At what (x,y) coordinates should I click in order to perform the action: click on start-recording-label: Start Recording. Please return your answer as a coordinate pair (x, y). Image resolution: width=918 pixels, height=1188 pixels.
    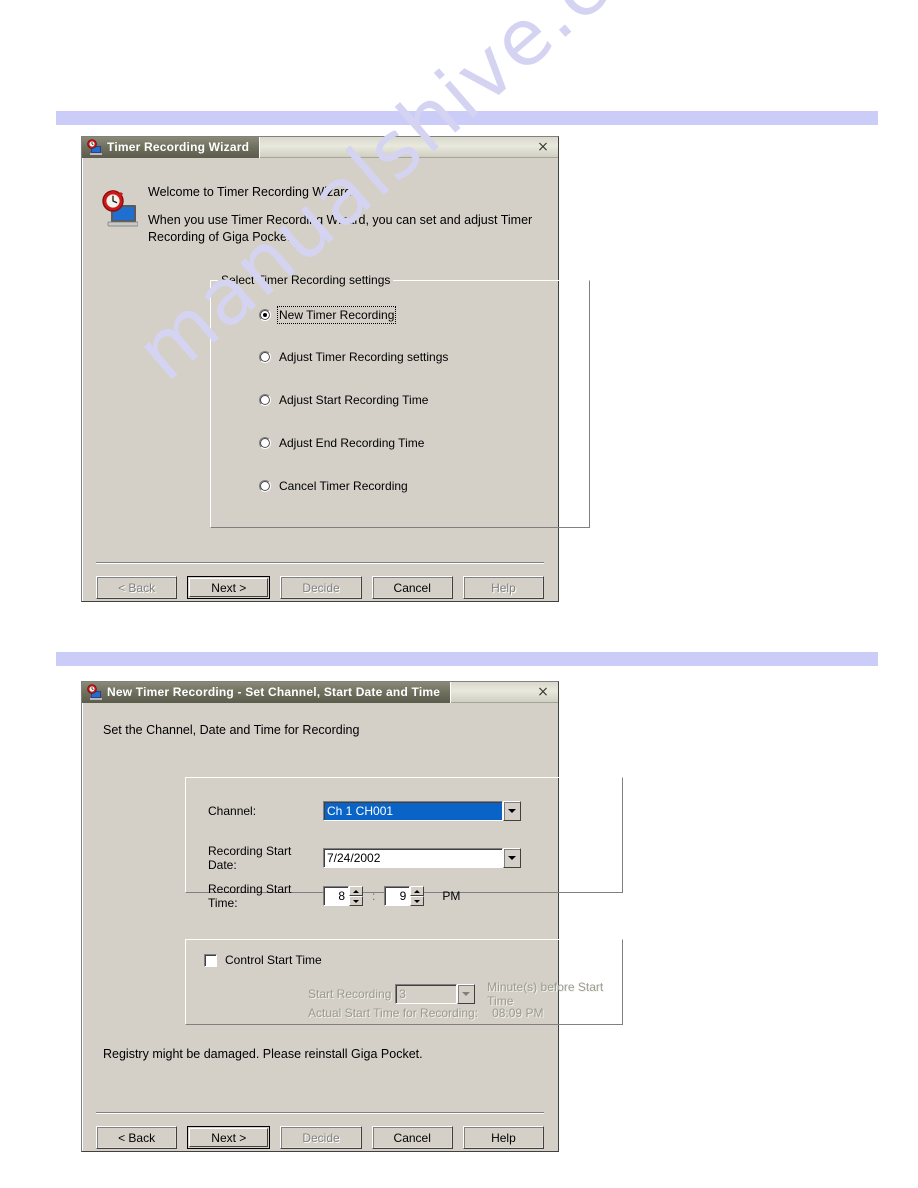
    Looking at the image, I should click on (350, 994).